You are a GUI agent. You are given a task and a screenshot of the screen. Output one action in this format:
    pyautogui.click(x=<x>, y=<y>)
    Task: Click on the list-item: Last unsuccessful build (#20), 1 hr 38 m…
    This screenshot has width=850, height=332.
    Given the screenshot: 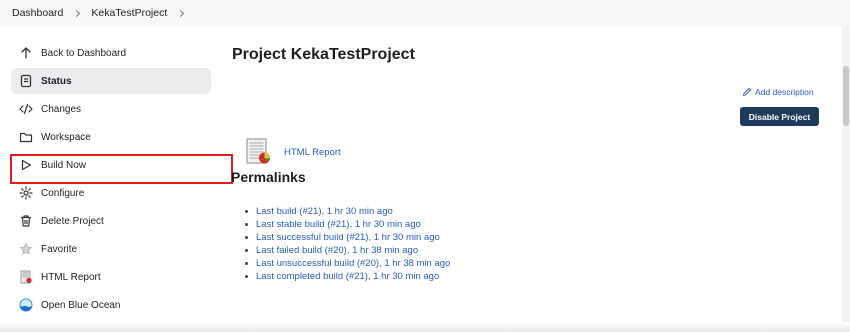 What is the action you would take?
    pyautogui.click(x=347, y=263)
    